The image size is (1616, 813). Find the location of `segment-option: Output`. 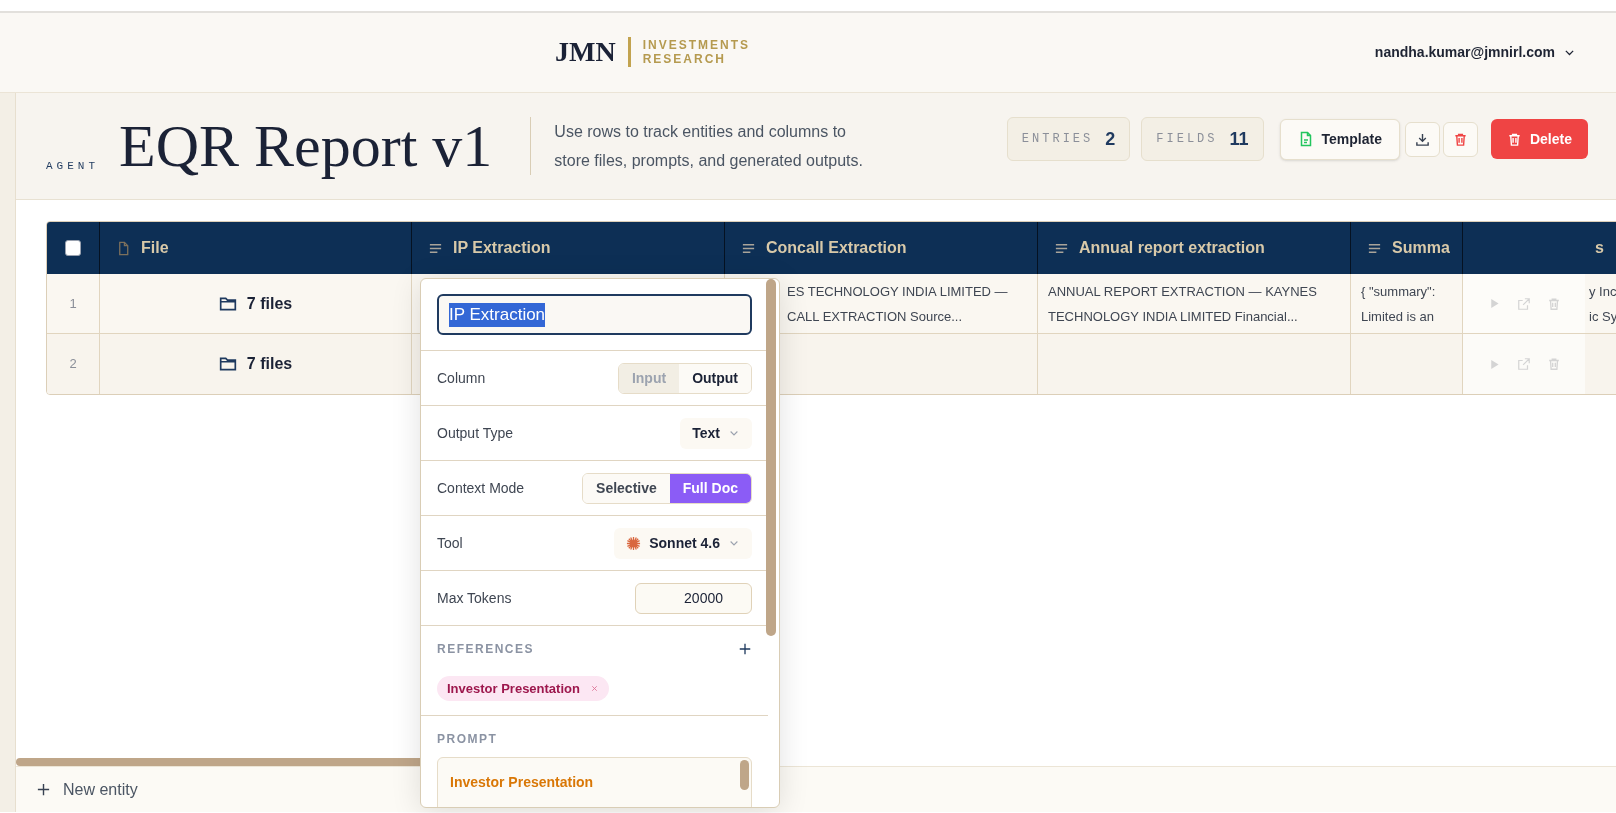

segment-option: Output is located at coordinates (715, 378).